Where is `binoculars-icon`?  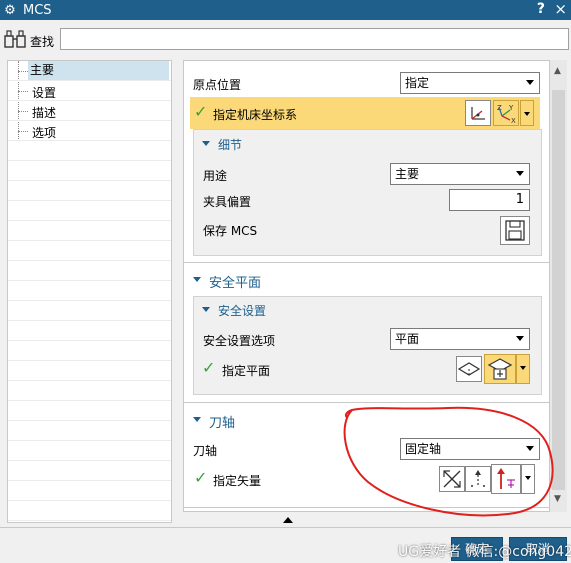 binoculars-icon is located at coordinates (15, 39).